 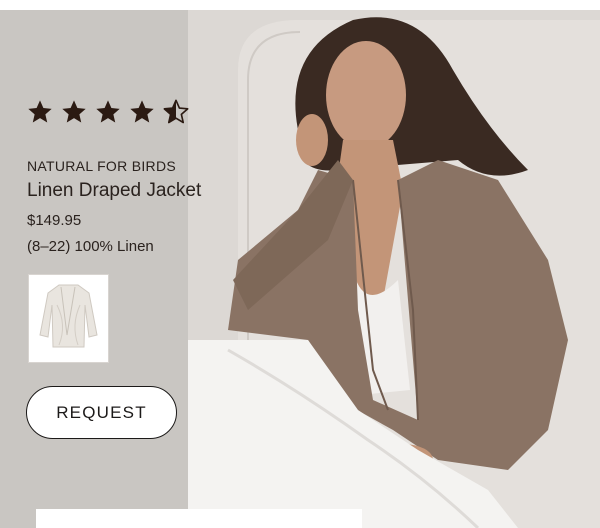 What do you see at coordinates (176, 111) in the screenshot?
I see `star-half-icon` at bounding box center [176, 111].